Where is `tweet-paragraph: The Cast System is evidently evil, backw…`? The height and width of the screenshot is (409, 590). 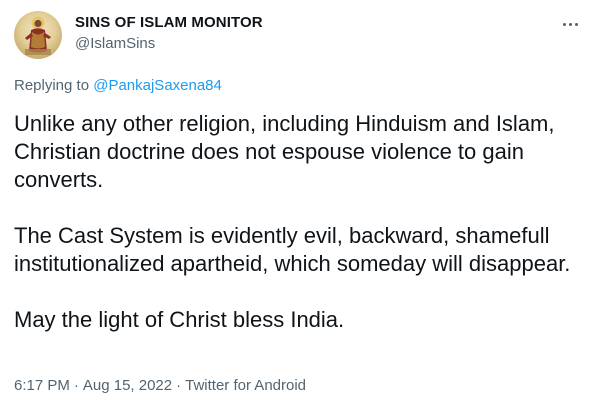
tweet-paragraph: The Cast System is evidently evil, backw… is located at coordinates (292, 249).